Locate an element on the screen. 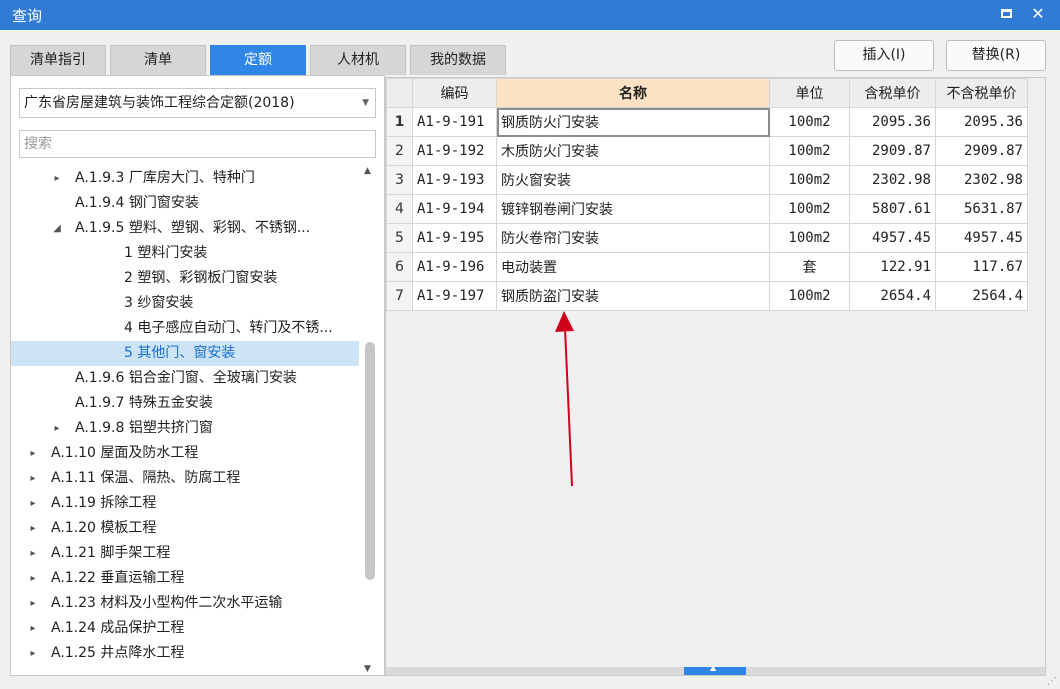 This screenshot has height=689, width=1060. table-row: 3 A1-9-193 防火窗安装 100m2 2302.98 2302.98 is located at coordinates (707, 180).